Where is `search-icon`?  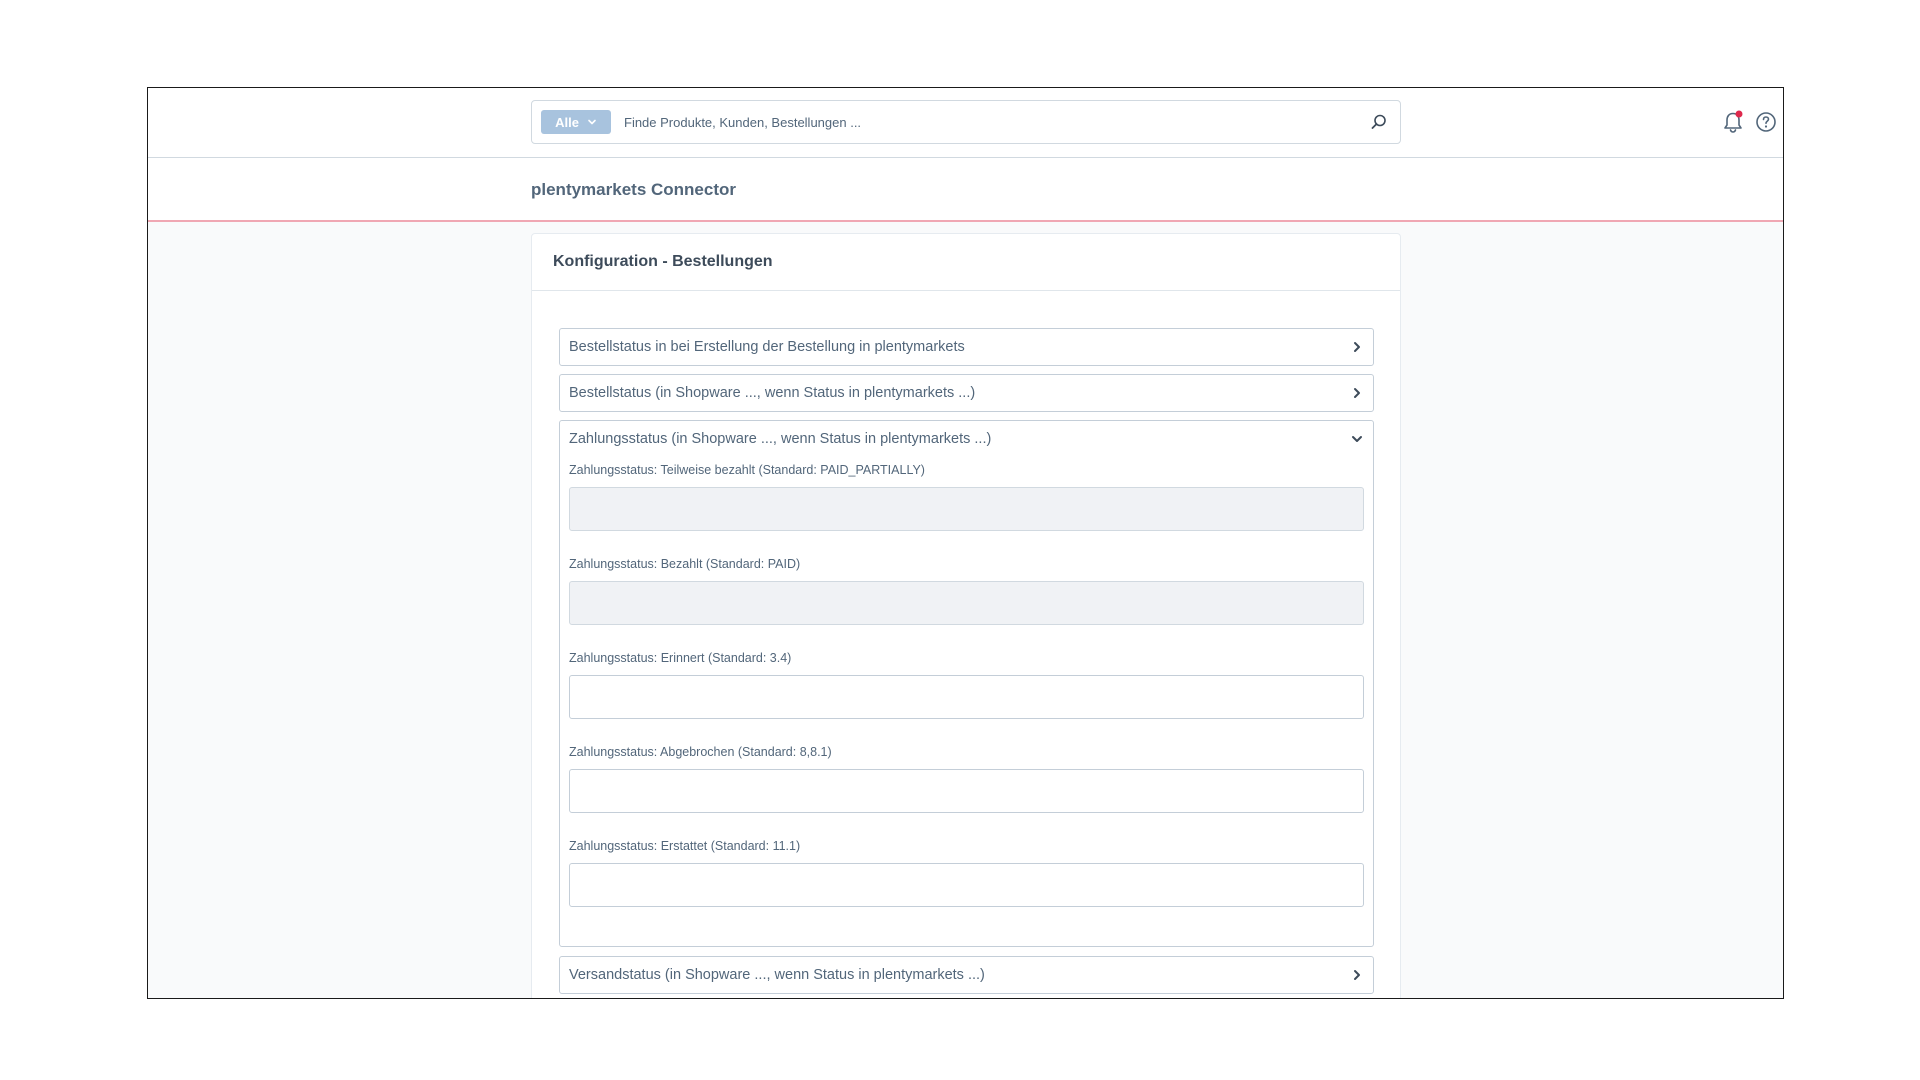
search-icon is located at coordinates (1379, 122).